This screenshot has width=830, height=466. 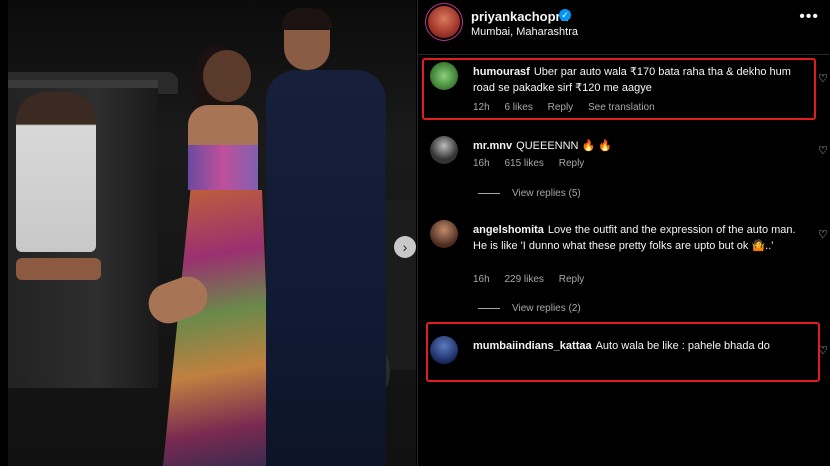 I want to click on verified-badge-icon: ✓, so click(x=565, y=15).